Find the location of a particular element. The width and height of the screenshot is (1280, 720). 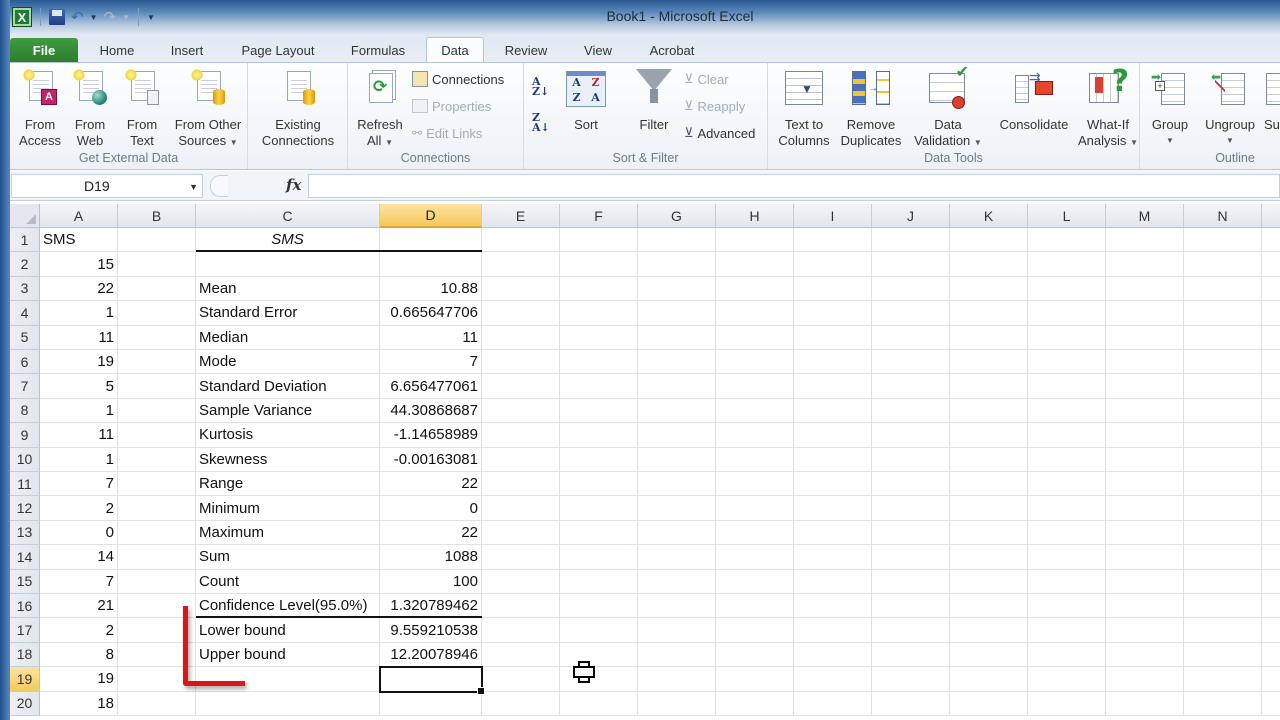

cell-m3 is located at coordinates (1145, 289).